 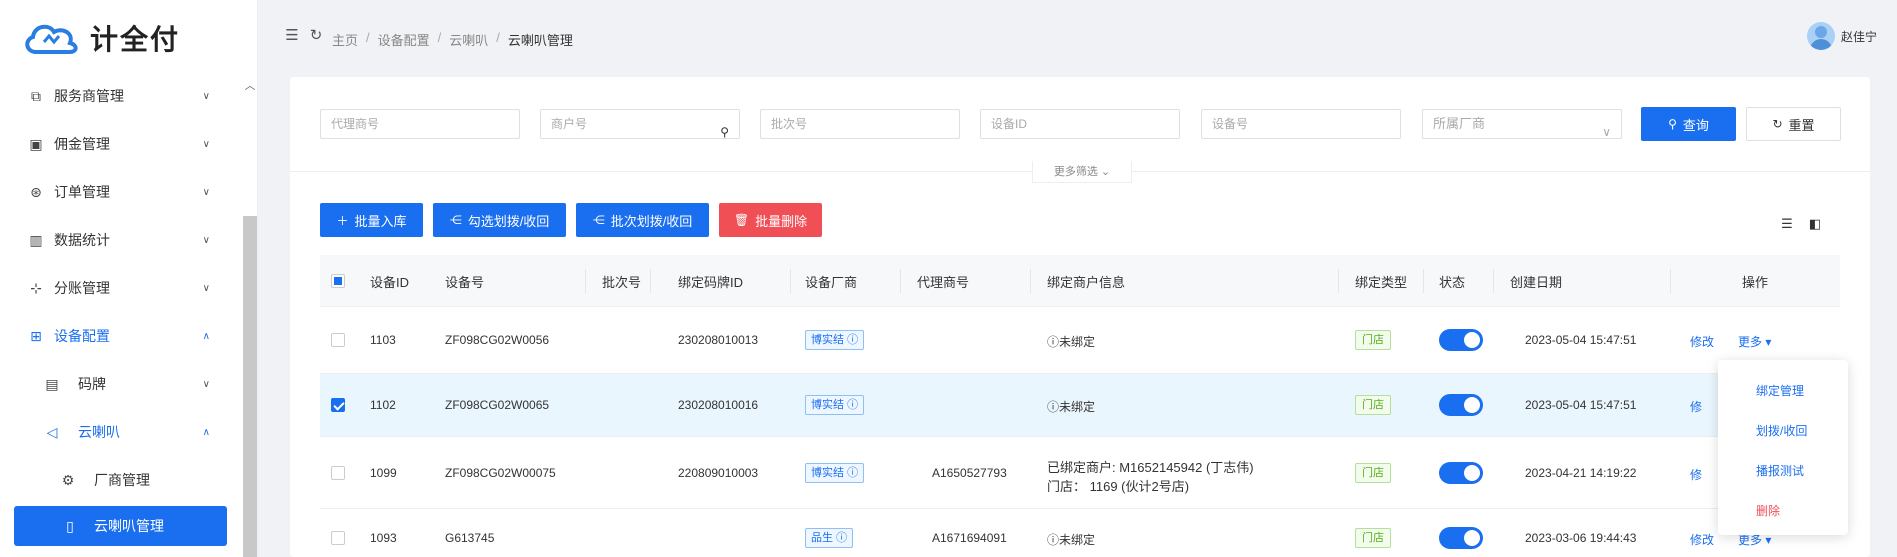 What do you see at coordinates (389, 281) in the screenshot?
I see `column-header: 设备ID` at bounding box center [389, 281].